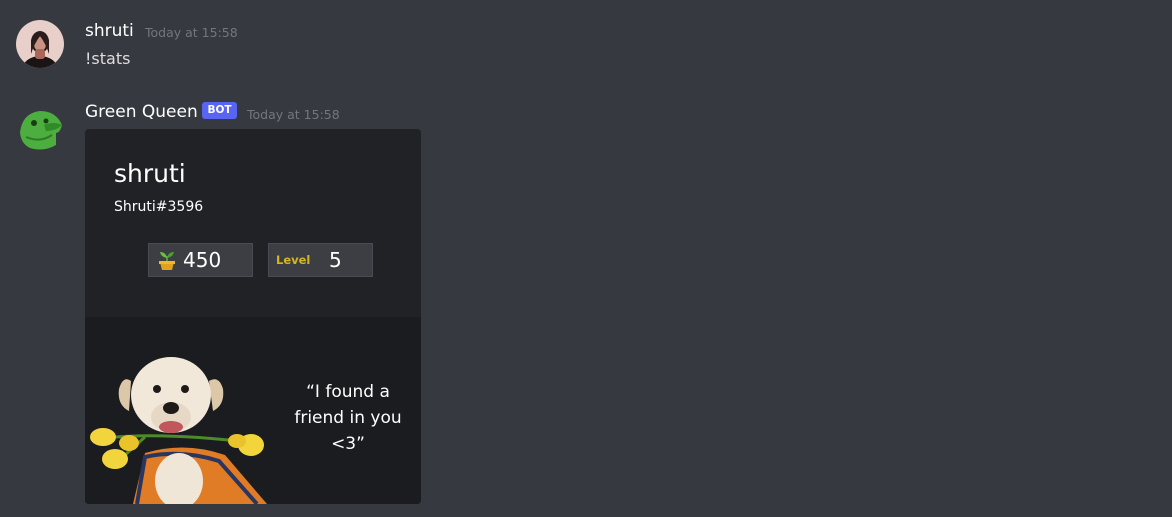  What do you see at coordinates (159, 207) in the screenshot?
I see `card-user-tag: Shruti#3596` at bounding box center [159, 207].